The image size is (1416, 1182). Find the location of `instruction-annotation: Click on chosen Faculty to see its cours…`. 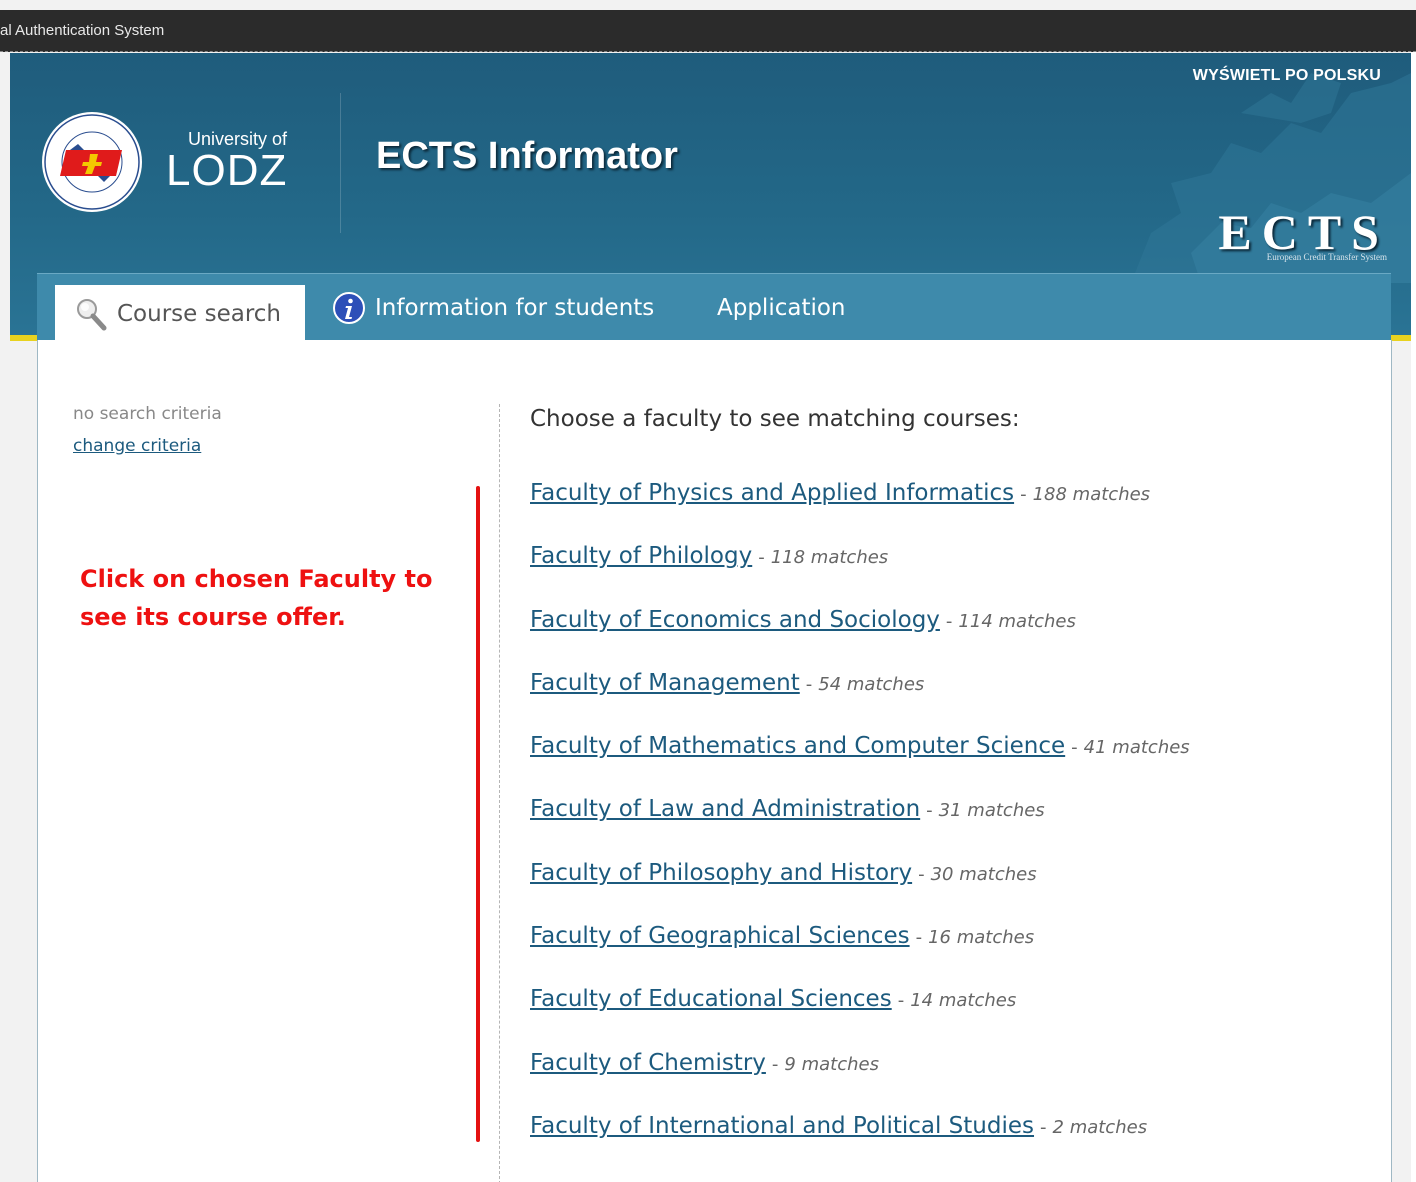

instruction-annotation: Click on chosen Faculty to see its cours… is located at coordinates (256, 598).